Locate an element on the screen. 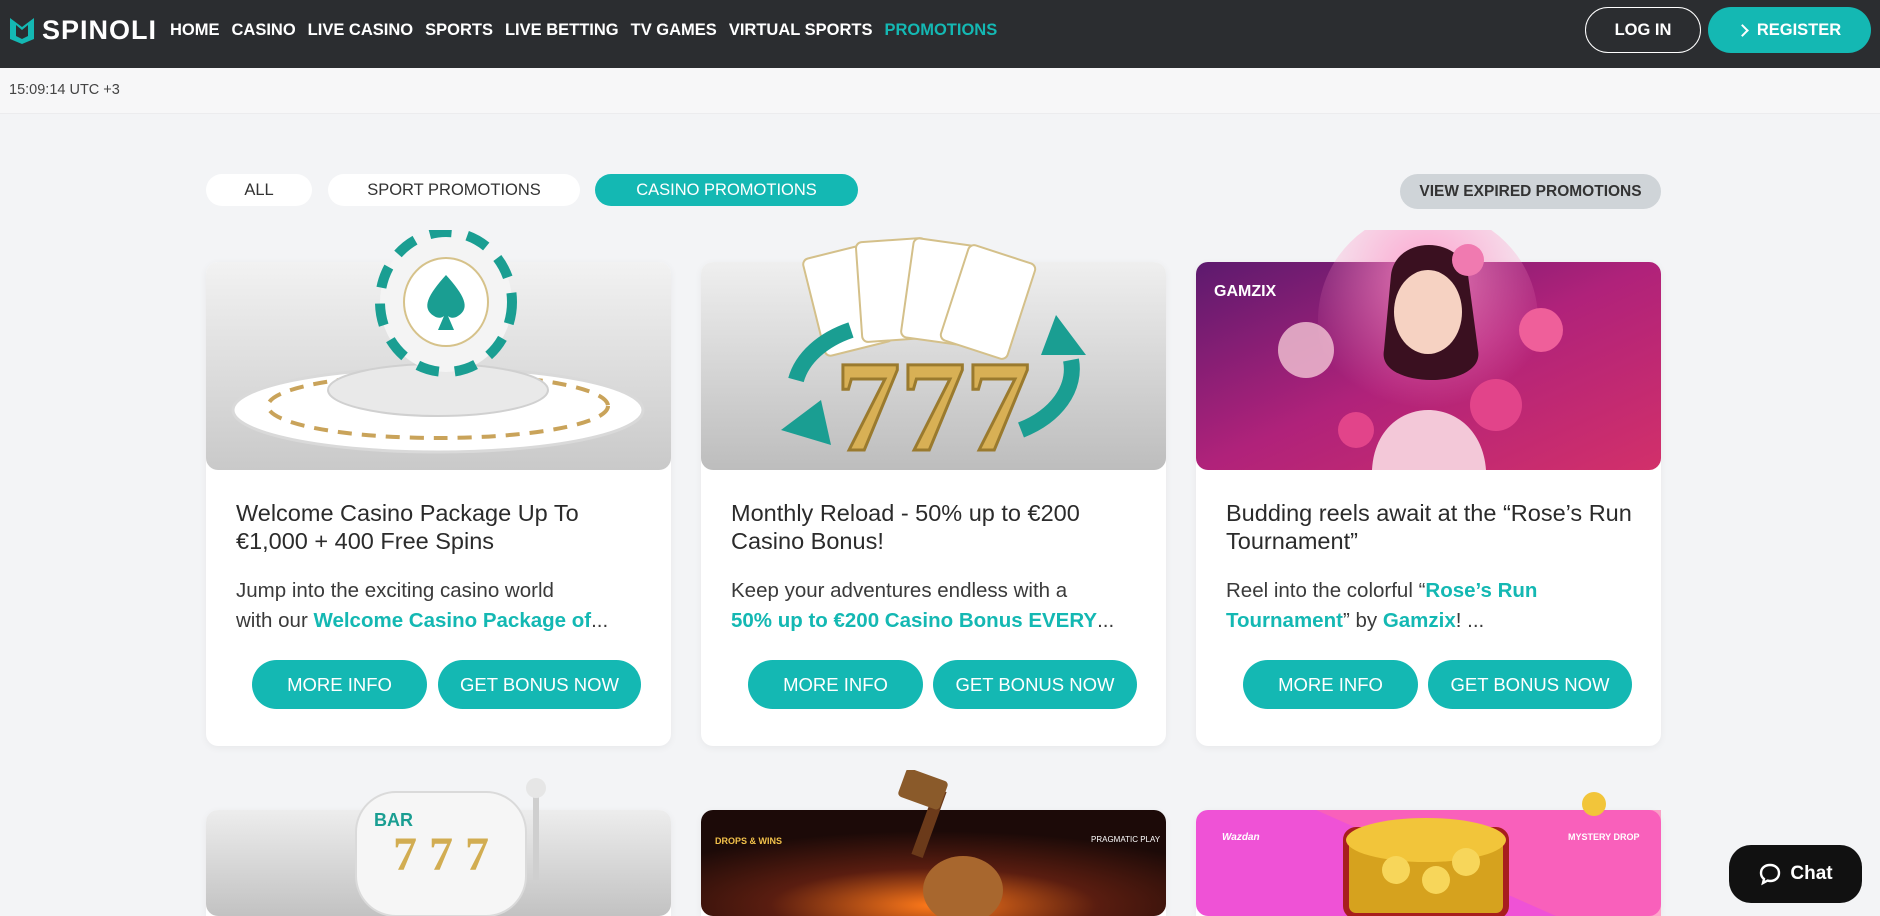 The width and height of the screenshot is (1880, 916). desc-text: with our is located at coordinates (275, 620).